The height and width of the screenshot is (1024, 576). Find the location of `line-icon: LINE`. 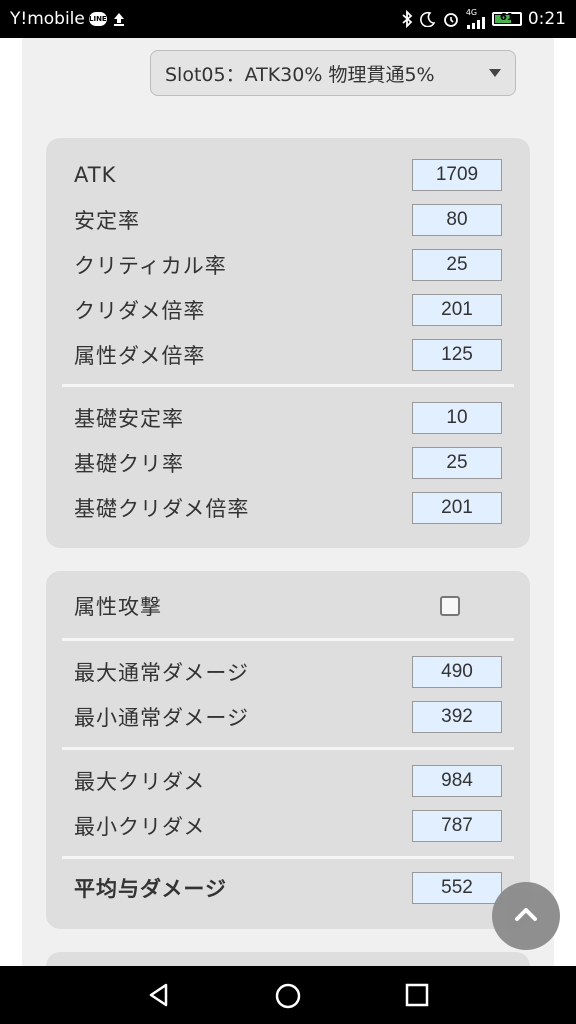

line-icon: LINE is located at coordinates (97, 19).